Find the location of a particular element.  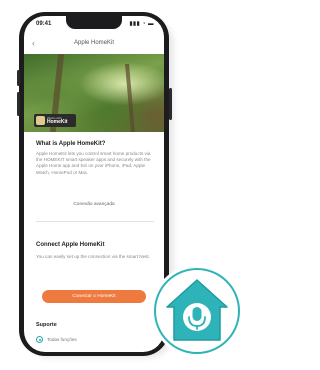

homekit-microphone-icon is located at coordinates (197, 310).